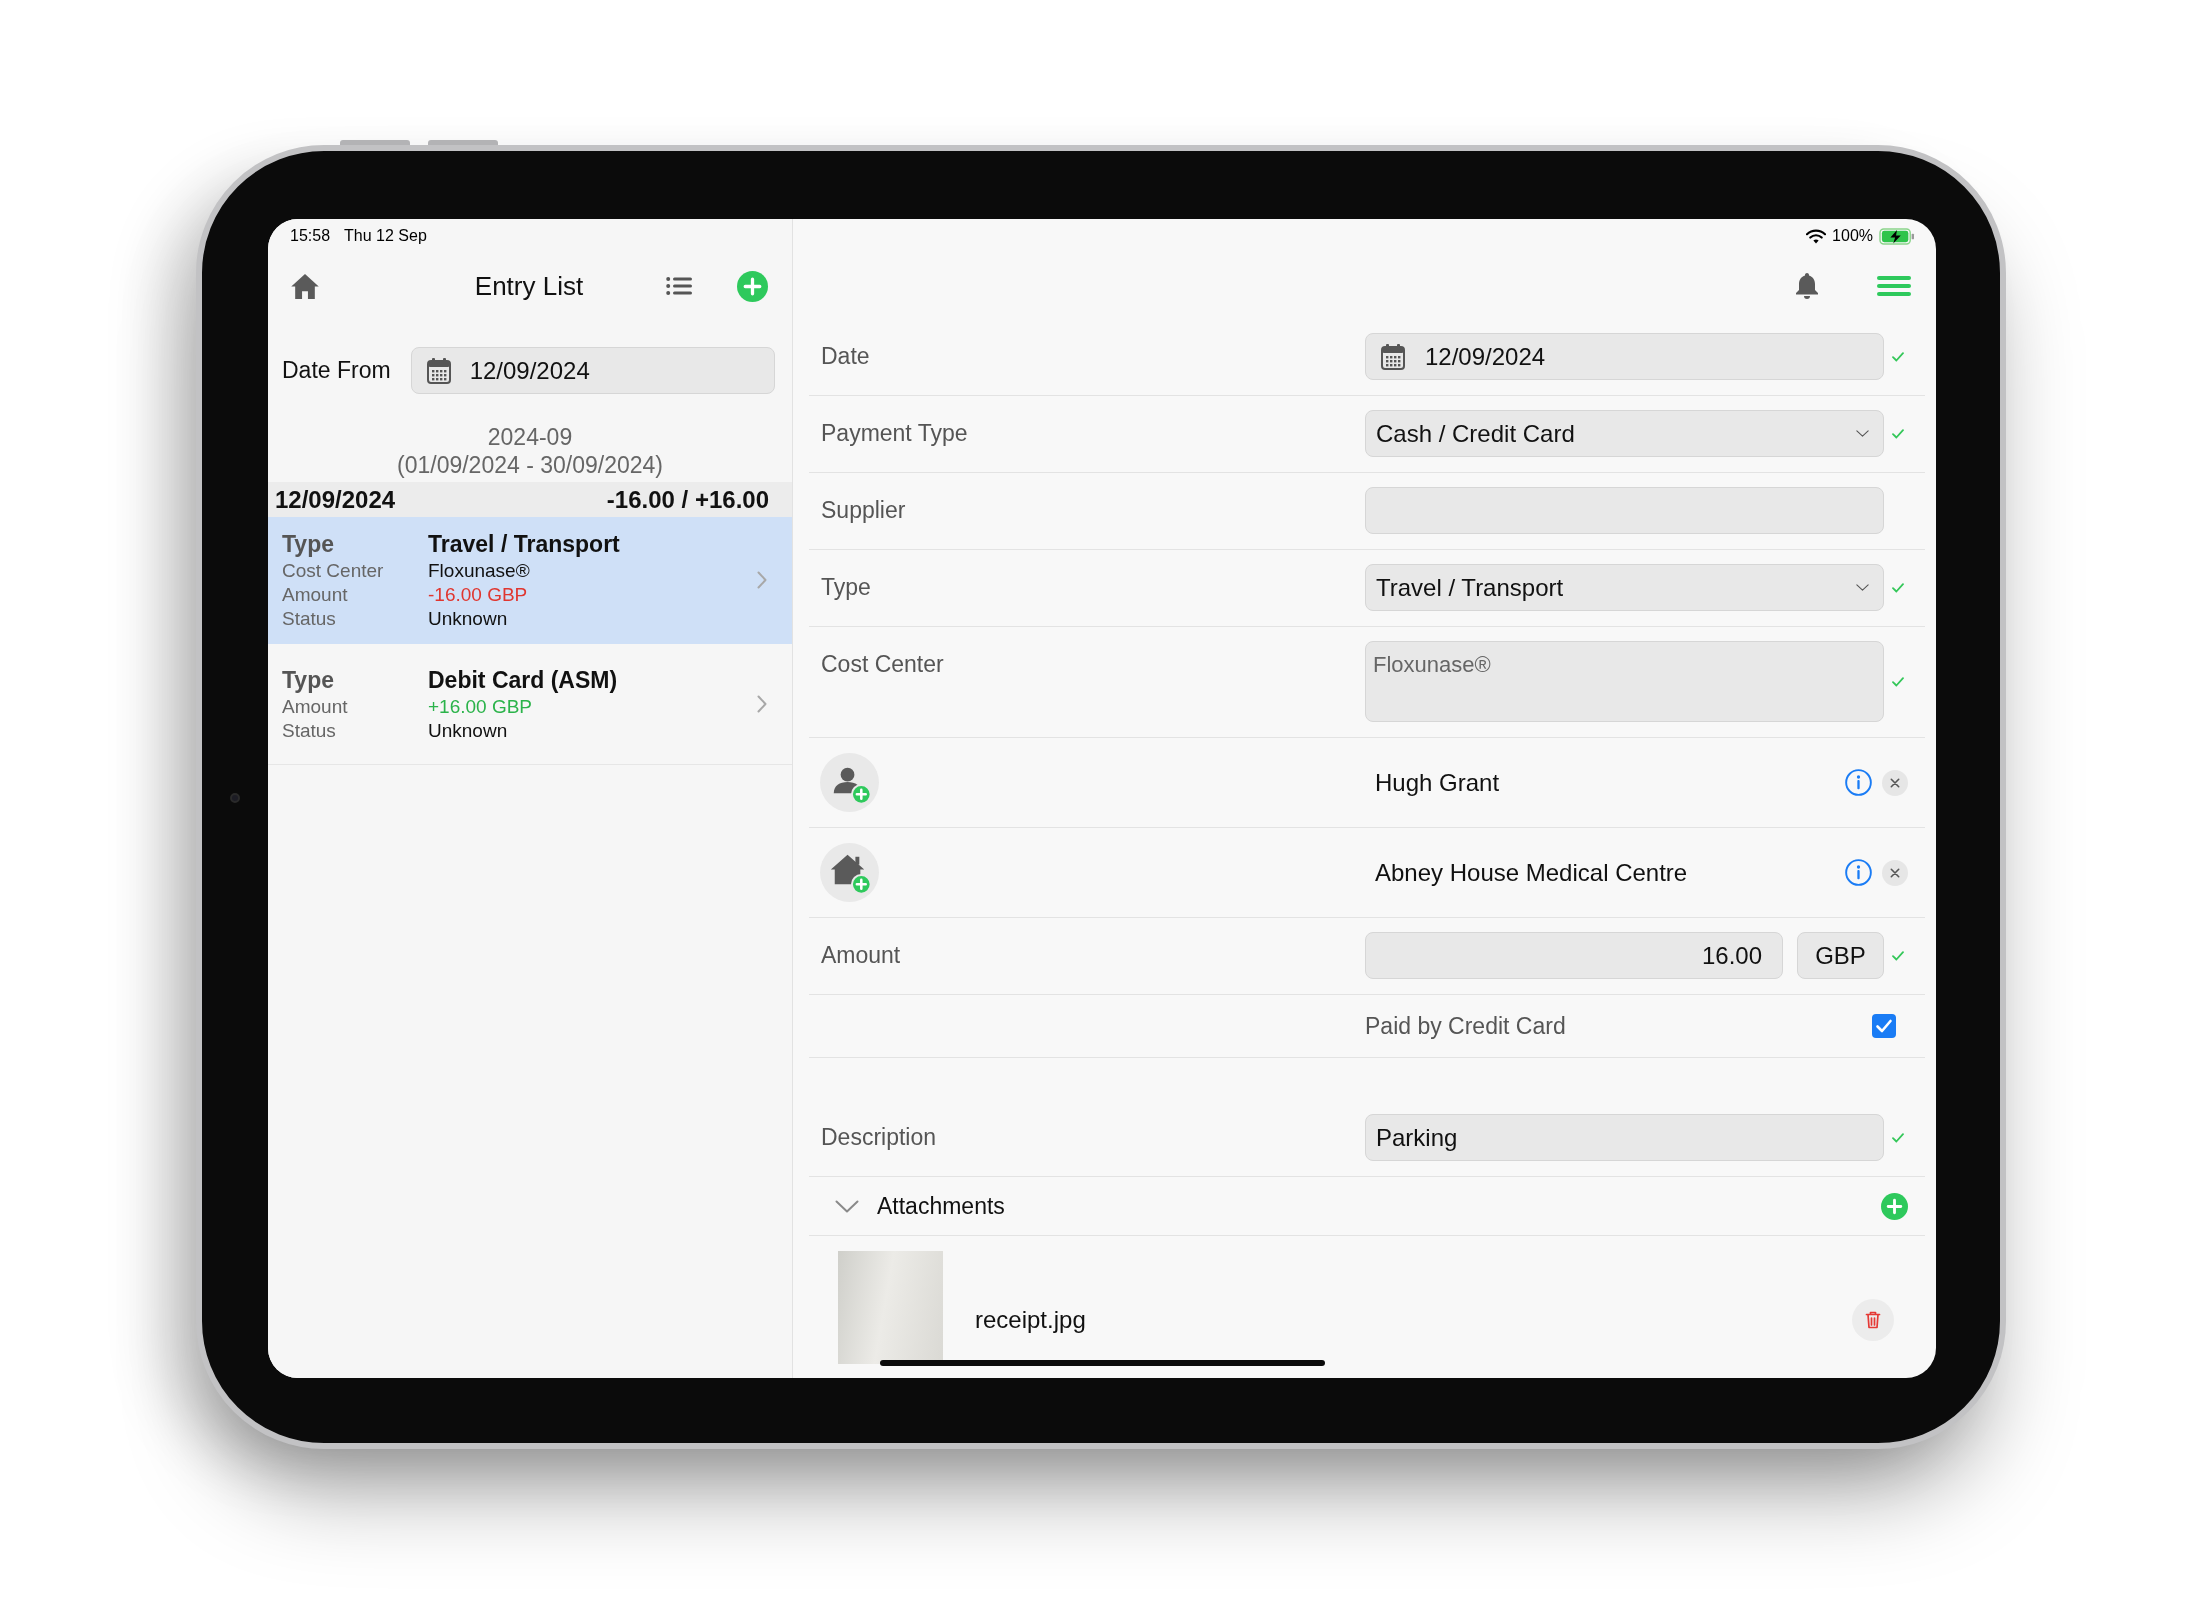  What do you see at coordinates (1624, 587) in the screenshot?
I see `dropdown-field: Travel / Transport` at bounding box center [1624, 587].